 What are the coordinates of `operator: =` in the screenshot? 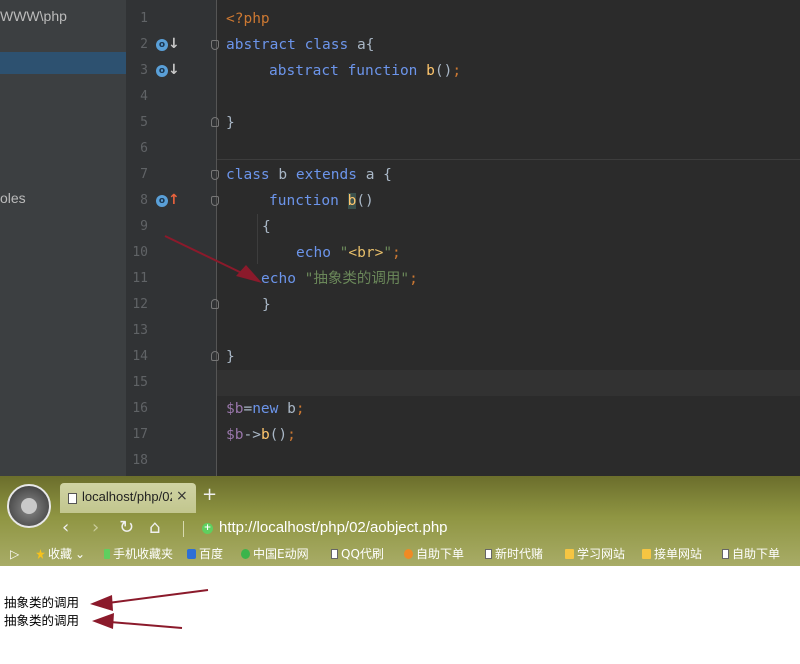 It's located at (248, 409).